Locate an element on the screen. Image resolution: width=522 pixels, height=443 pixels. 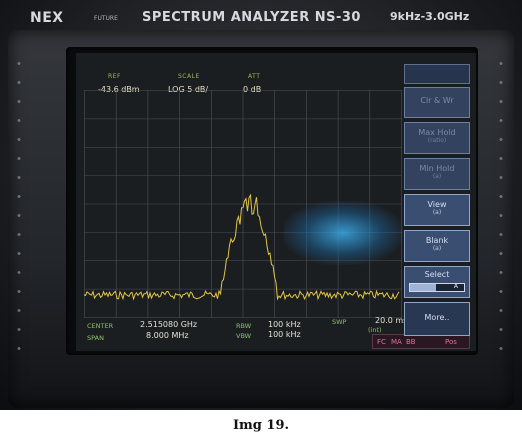
status-pos: Pos is located at coordinates (451, 342).